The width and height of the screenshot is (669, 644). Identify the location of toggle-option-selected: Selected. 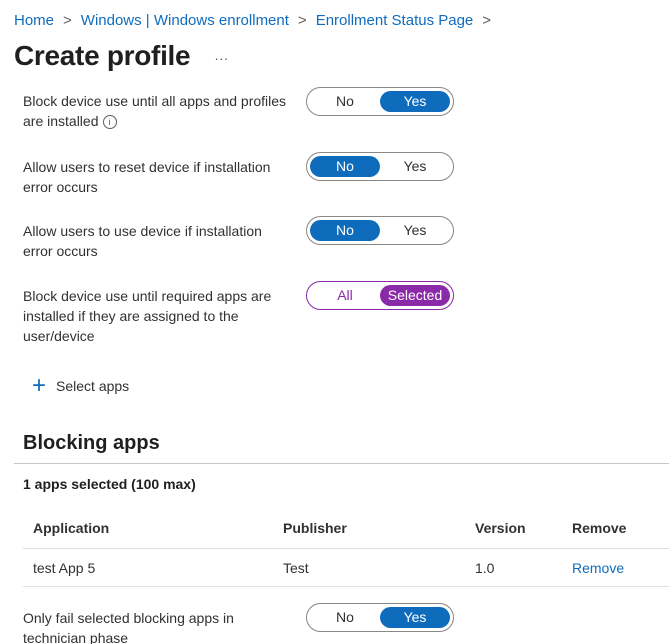
(415, 295).